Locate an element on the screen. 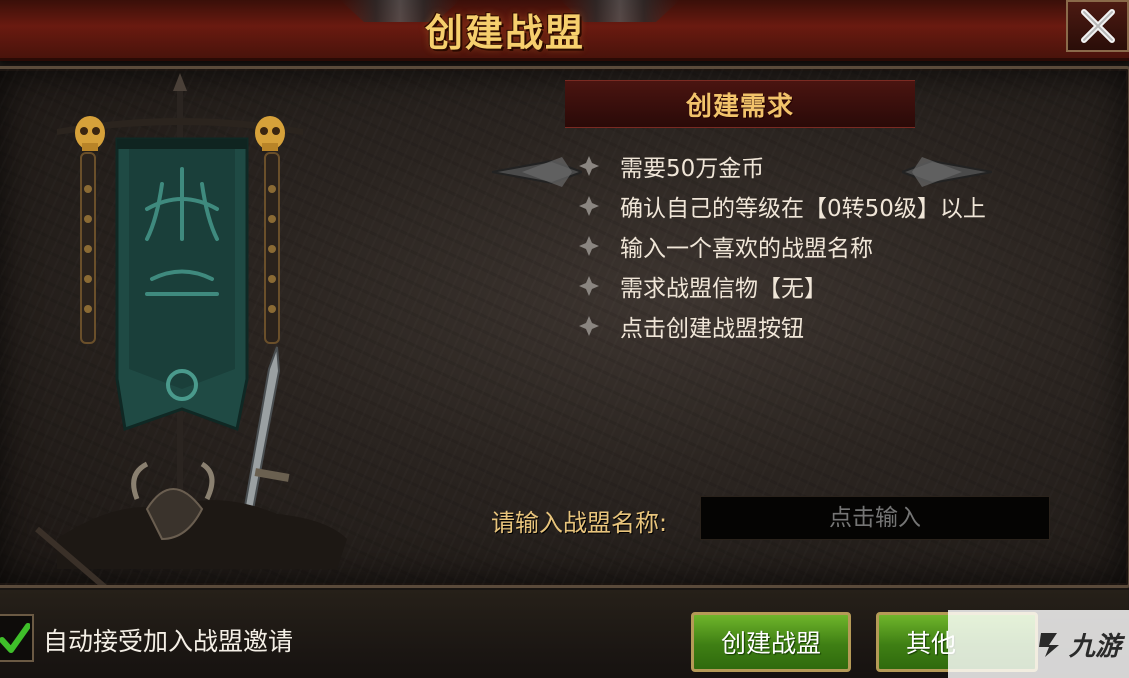 Image resolution: width=1129 pixels, height=678 pixels. site-watermark: 九游 is located at coordinates (1038, 644).